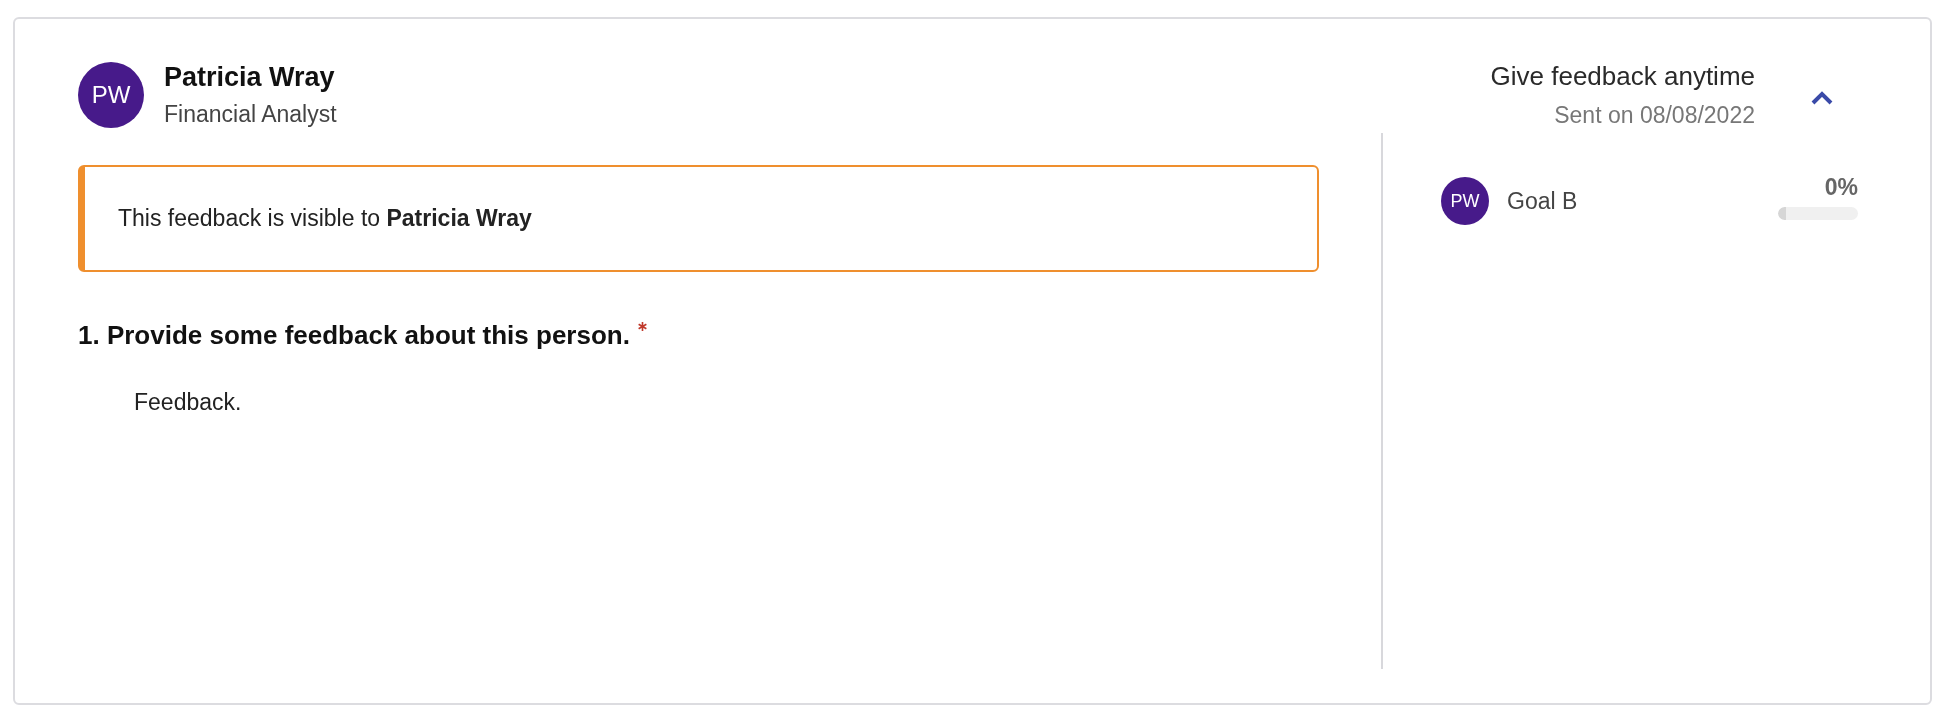 The height and width of the screenshot is (724, 1948). I want to click on question-text: 1. Provide some feedback about this person., so click(354, 335).